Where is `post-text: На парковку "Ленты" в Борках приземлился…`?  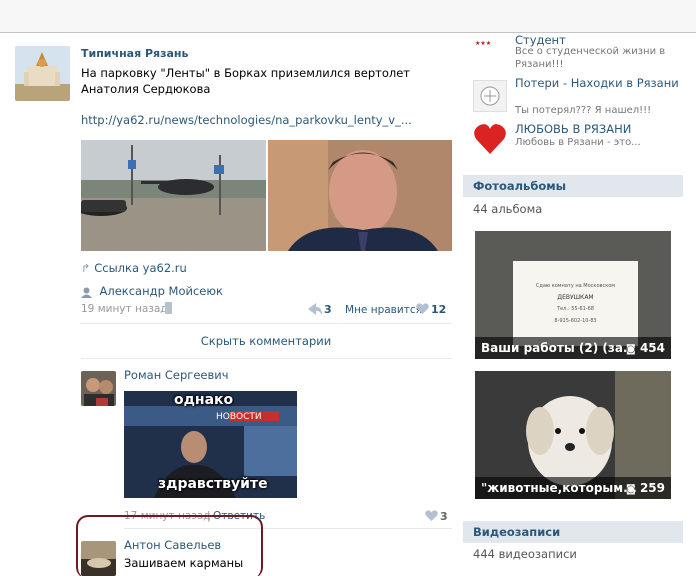
post-text: На парковку "Ленты" в Борках приземлился… is located at coordinates (245, 81).